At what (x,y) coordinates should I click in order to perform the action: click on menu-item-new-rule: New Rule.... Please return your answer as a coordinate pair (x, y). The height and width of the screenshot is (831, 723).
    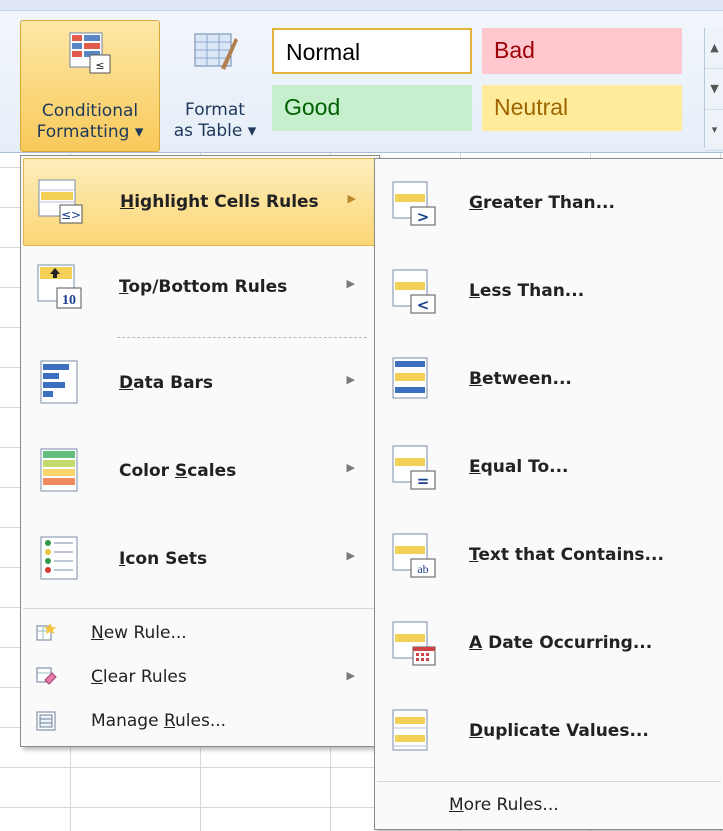
    Looking at the image, I should click on (199, 633).